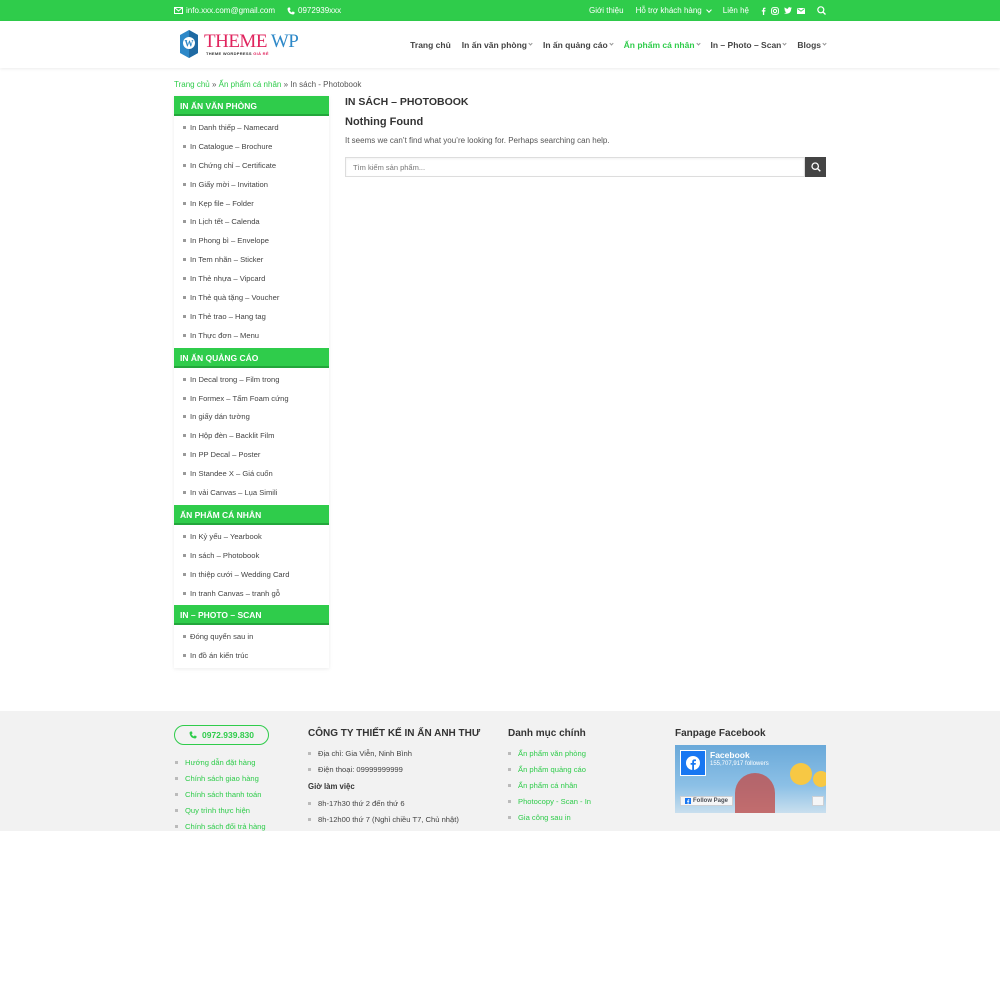 This screenshot has height=1000, width=1000. I want to click on sidebar-title: ẤN PHẨM CÁ NHÂN, so click(251, 514).